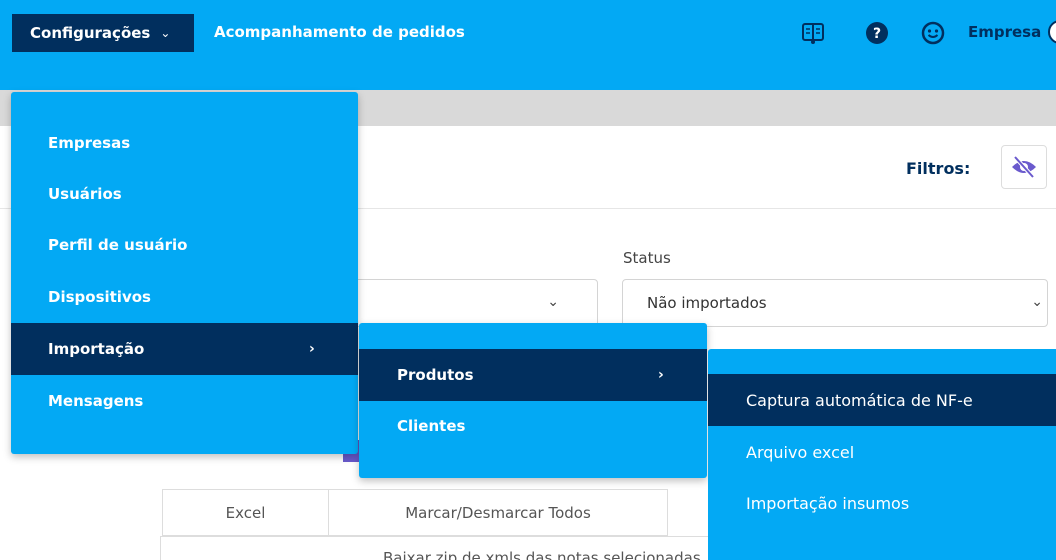 Image resolution: width=1056 pixels, height=560 pixels. What do you see at coordinates (184, 245) in the screenshot?
I see `menu-item-perfil-usuario: Perfil de usuário` at bounding box center [184, 245].